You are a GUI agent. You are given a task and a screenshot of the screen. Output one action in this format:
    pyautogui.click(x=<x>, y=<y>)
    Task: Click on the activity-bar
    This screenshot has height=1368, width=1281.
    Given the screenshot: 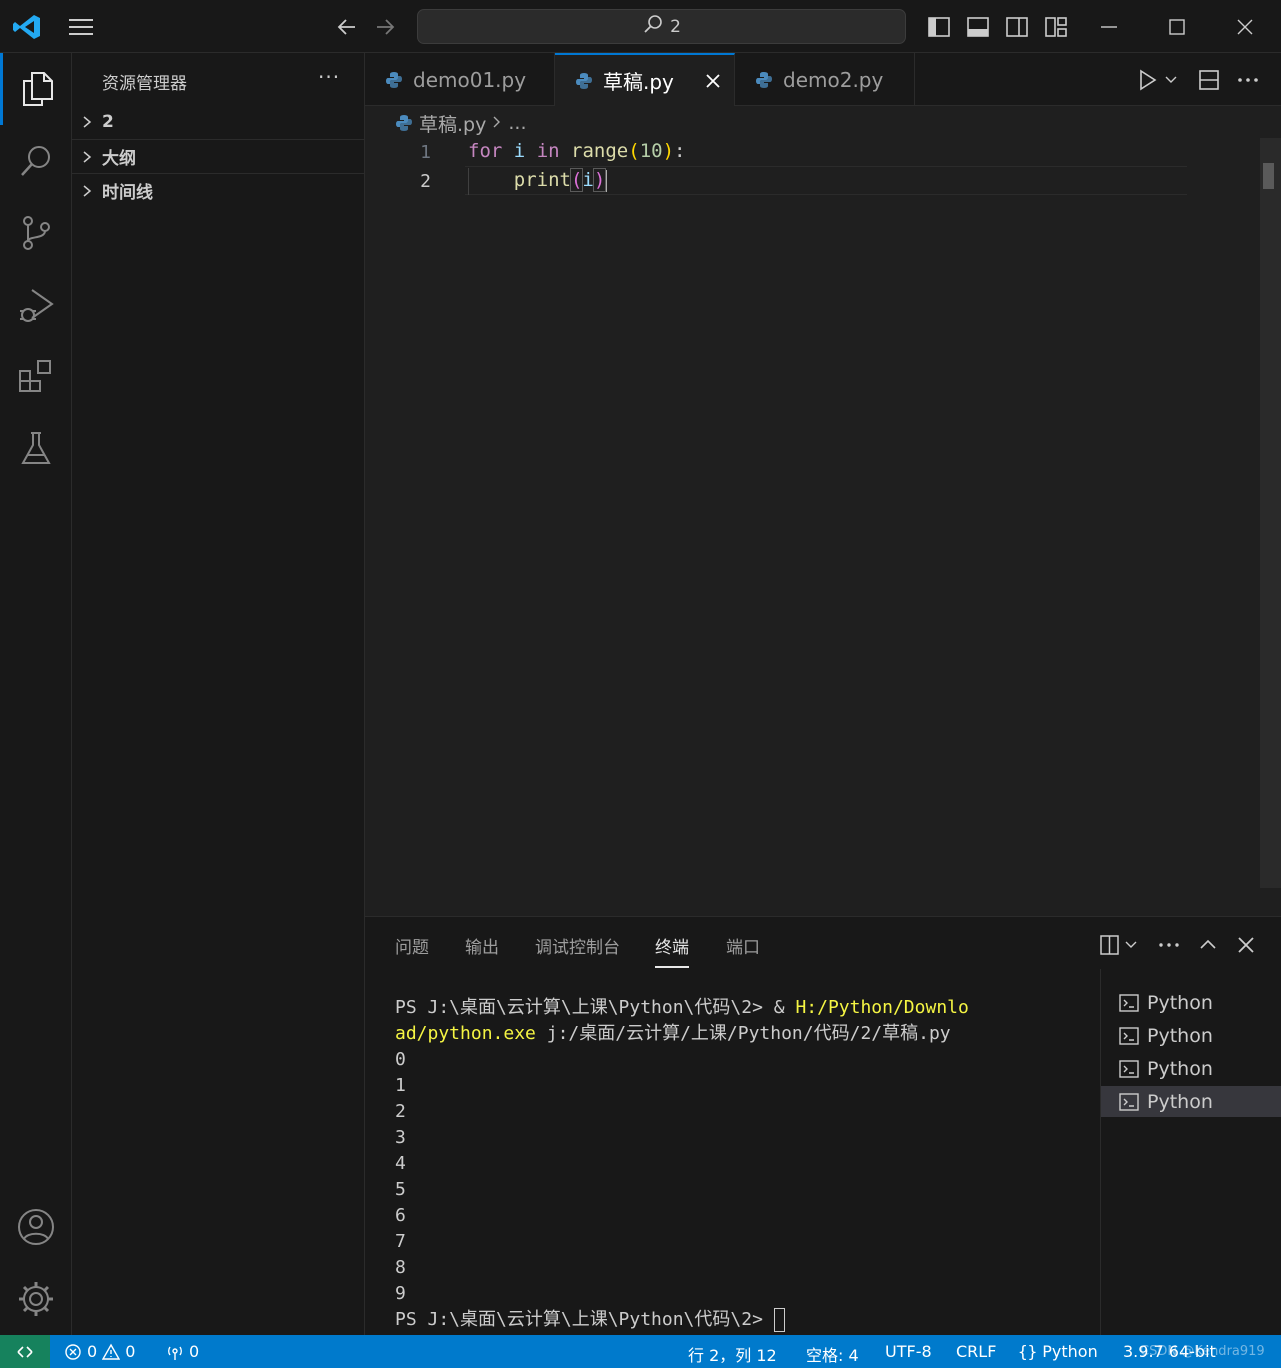 What is the action you would take?
    pyautogui.click(x=36, y=694)
    